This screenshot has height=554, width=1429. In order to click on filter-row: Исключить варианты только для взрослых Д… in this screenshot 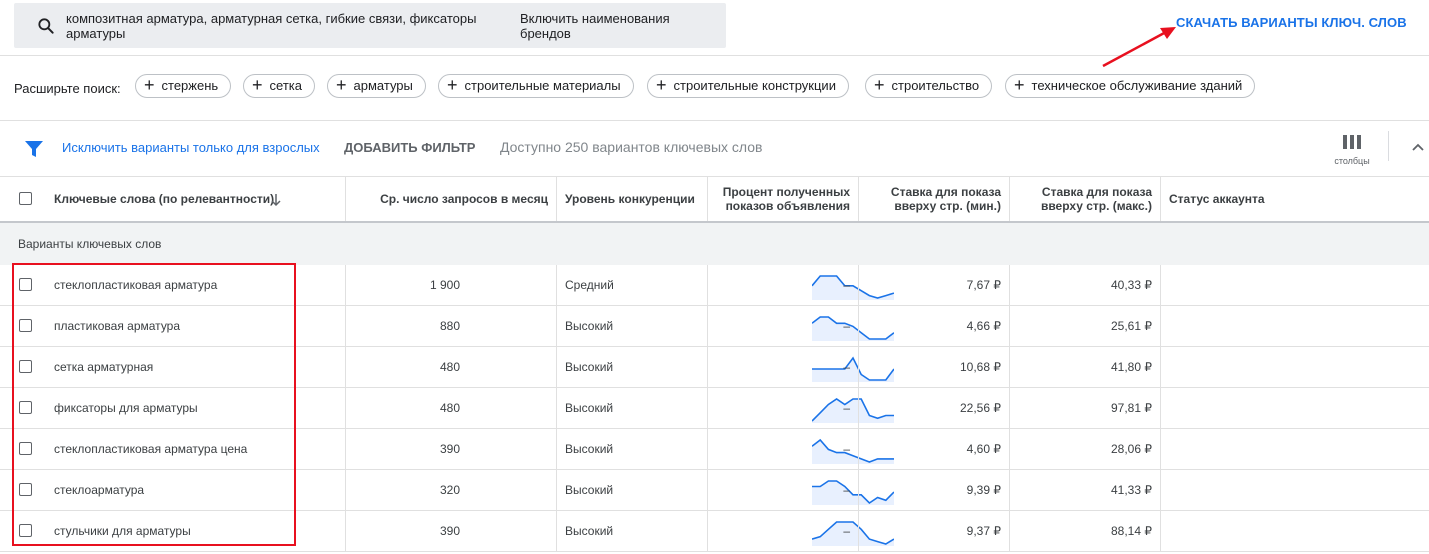, I will do `click(714, 149)`.